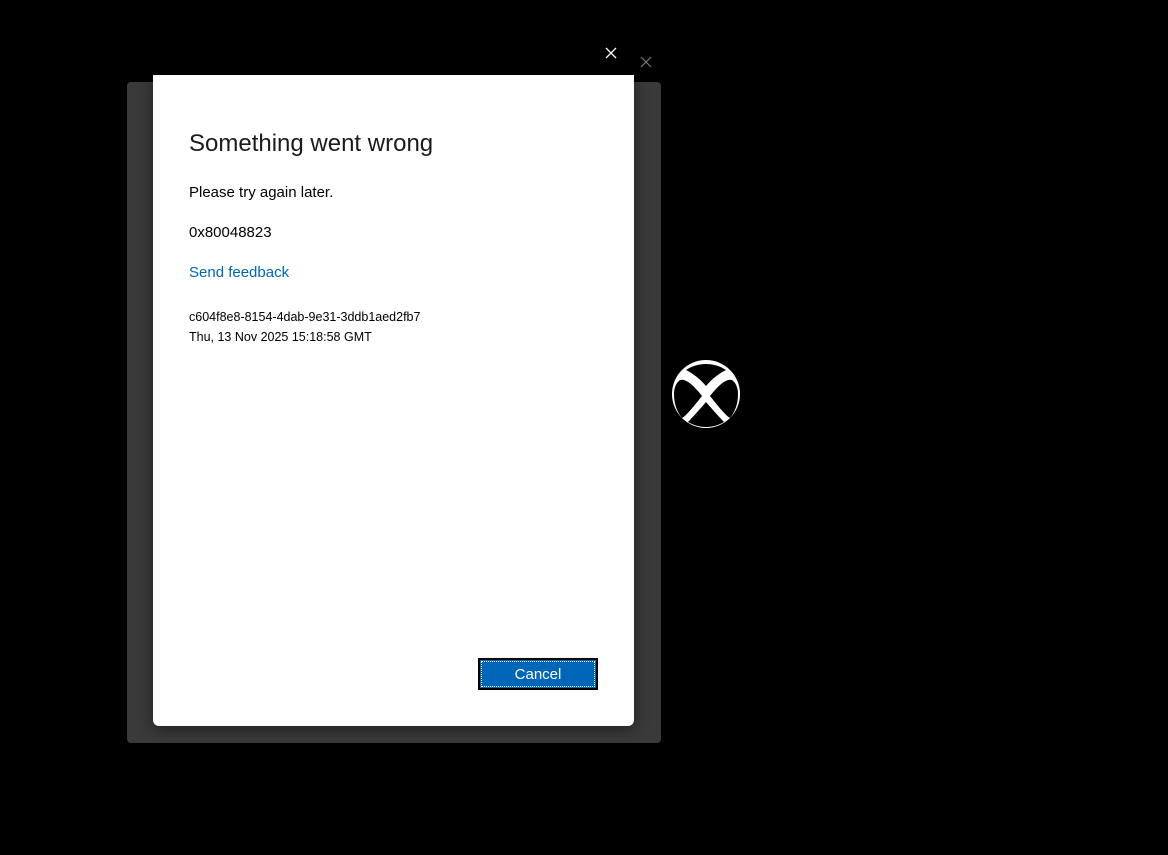 This screenshot has height=855, width=1168. What do you see at coordinates (261, 192) in the screenshot?
I see `error-message: Please try again later.` at bounding box center [261, 192].